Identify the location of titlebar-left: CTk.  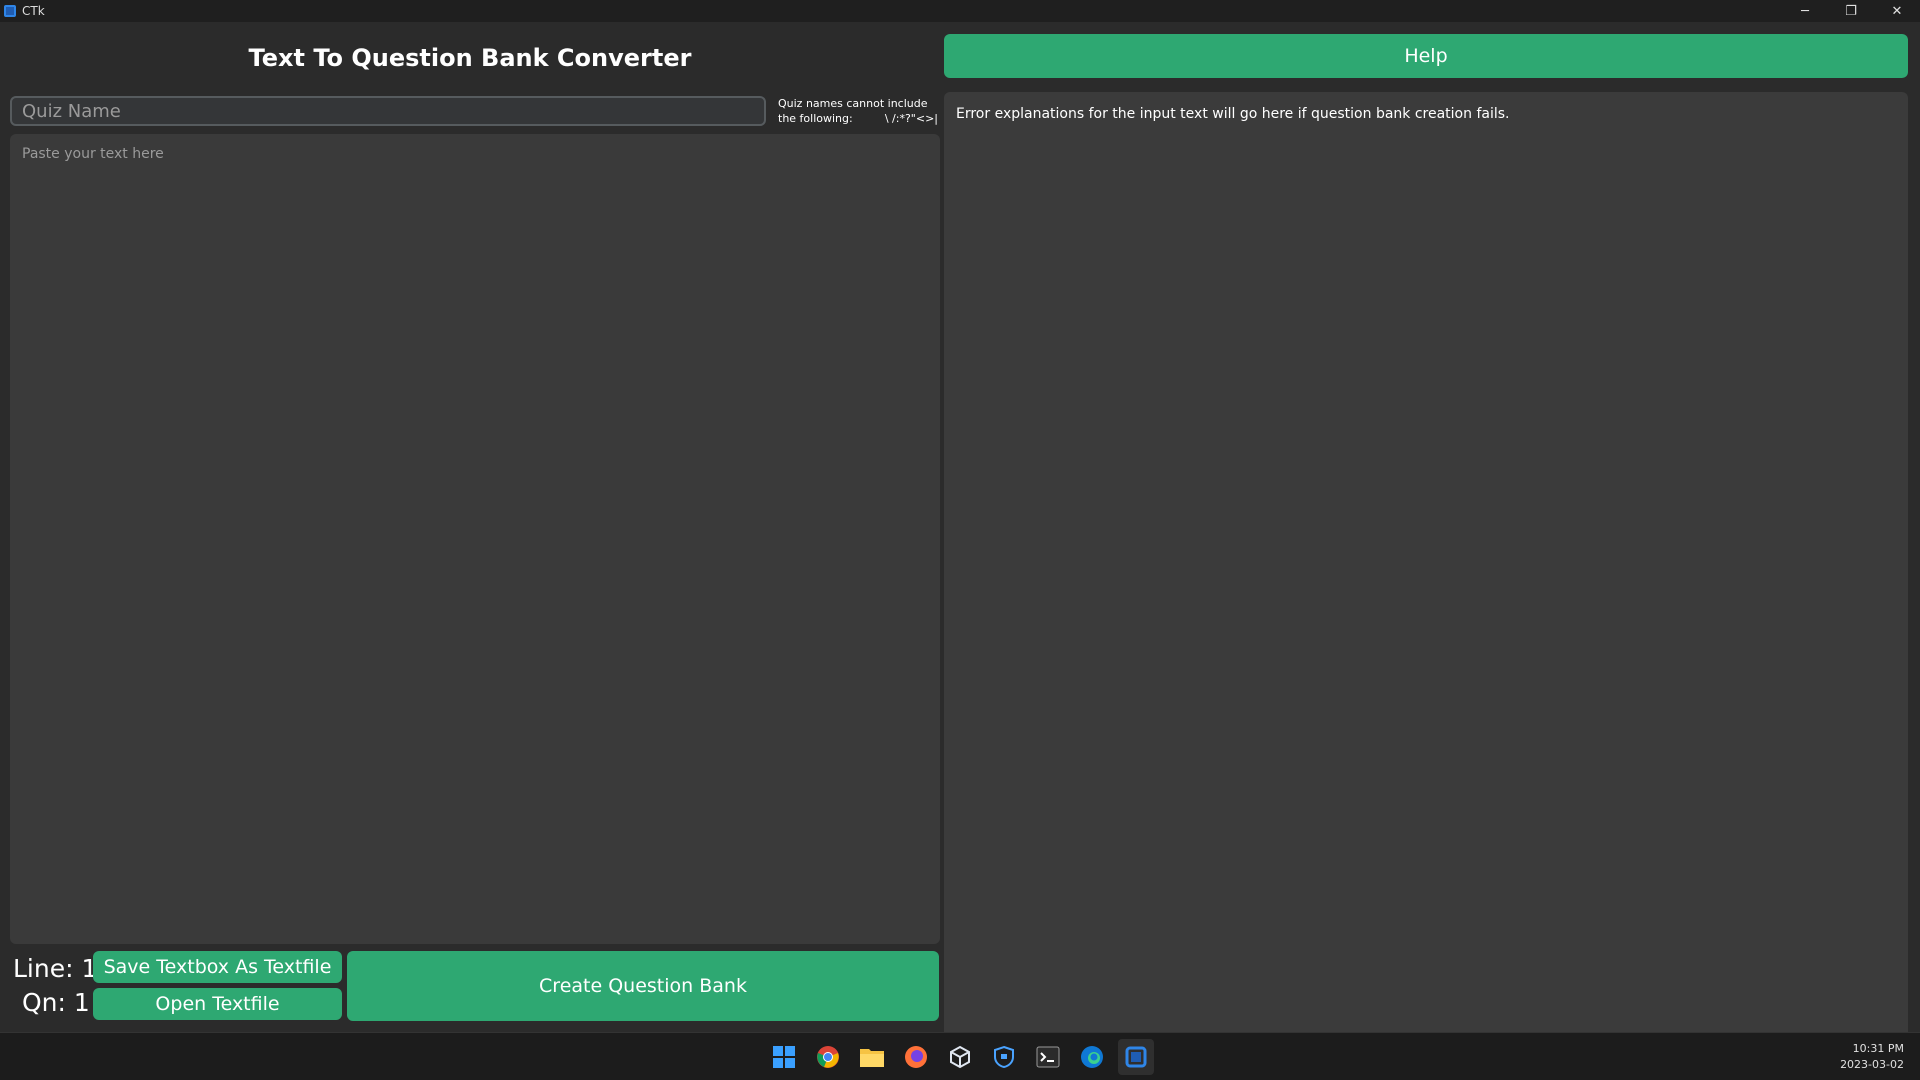
(22, 11).